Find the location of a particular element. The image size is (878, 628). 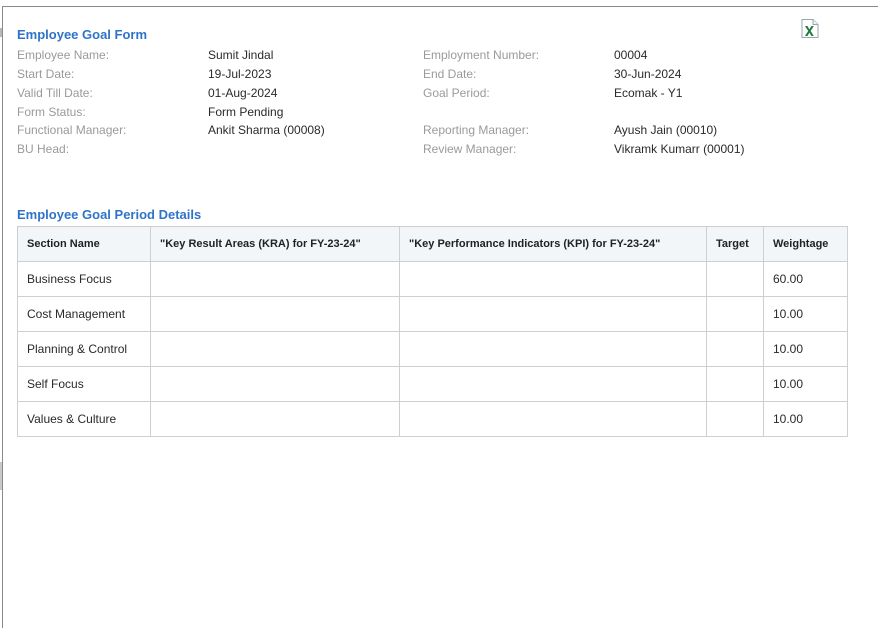

column-header-weightage: Weightage is located at coordinates (805, 244).